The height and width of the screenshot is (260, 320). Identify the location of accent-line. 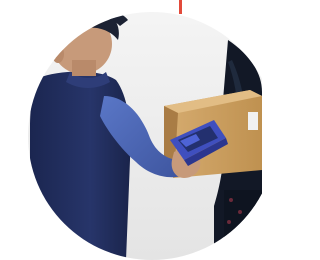
(180, 7).